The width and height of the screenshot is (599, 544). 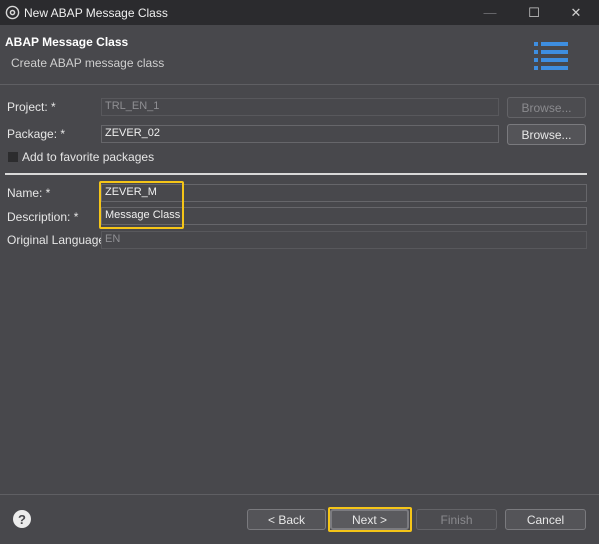 What do you see at coordinates (88, 63) in the screenshot?
I see `page-subtitle: Create ABAP message class` at bounding box center [88, 63].